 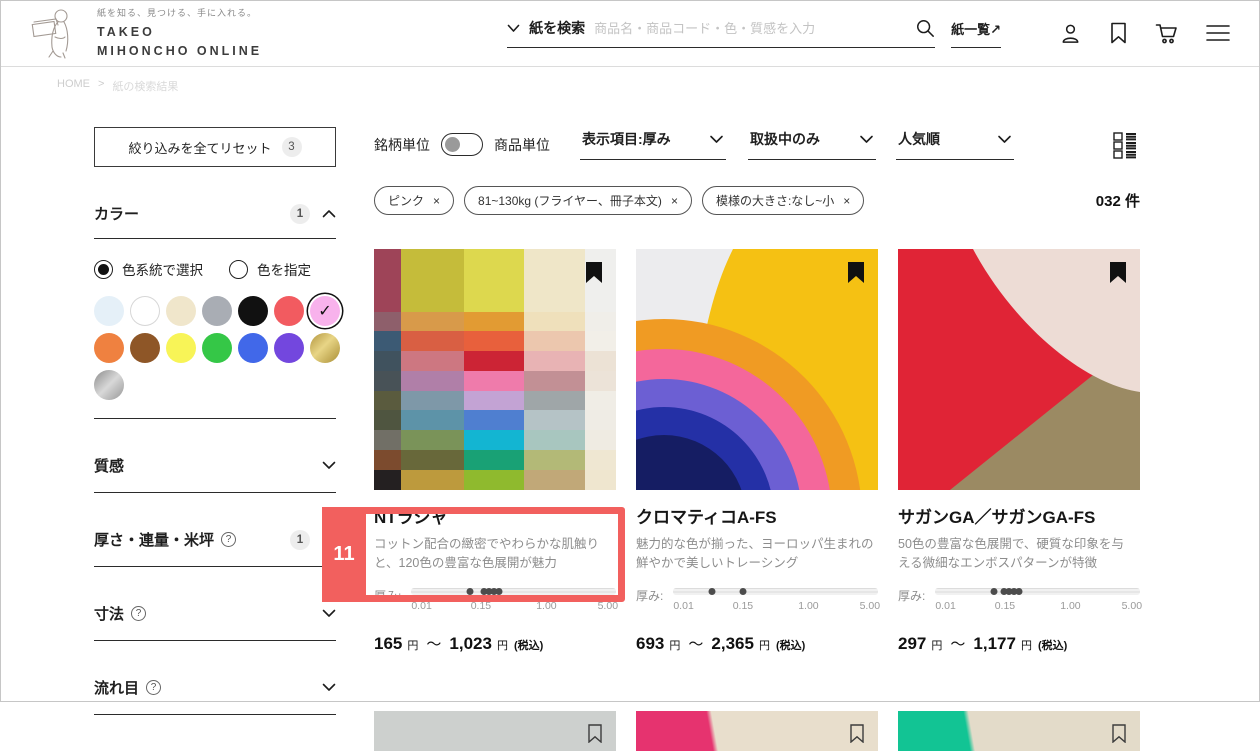 I want to click on site-logo: 紙を知る、見つける、手に入れる。 TAKEO MIHONCHO ONLINE, so click(x=143, y=32).